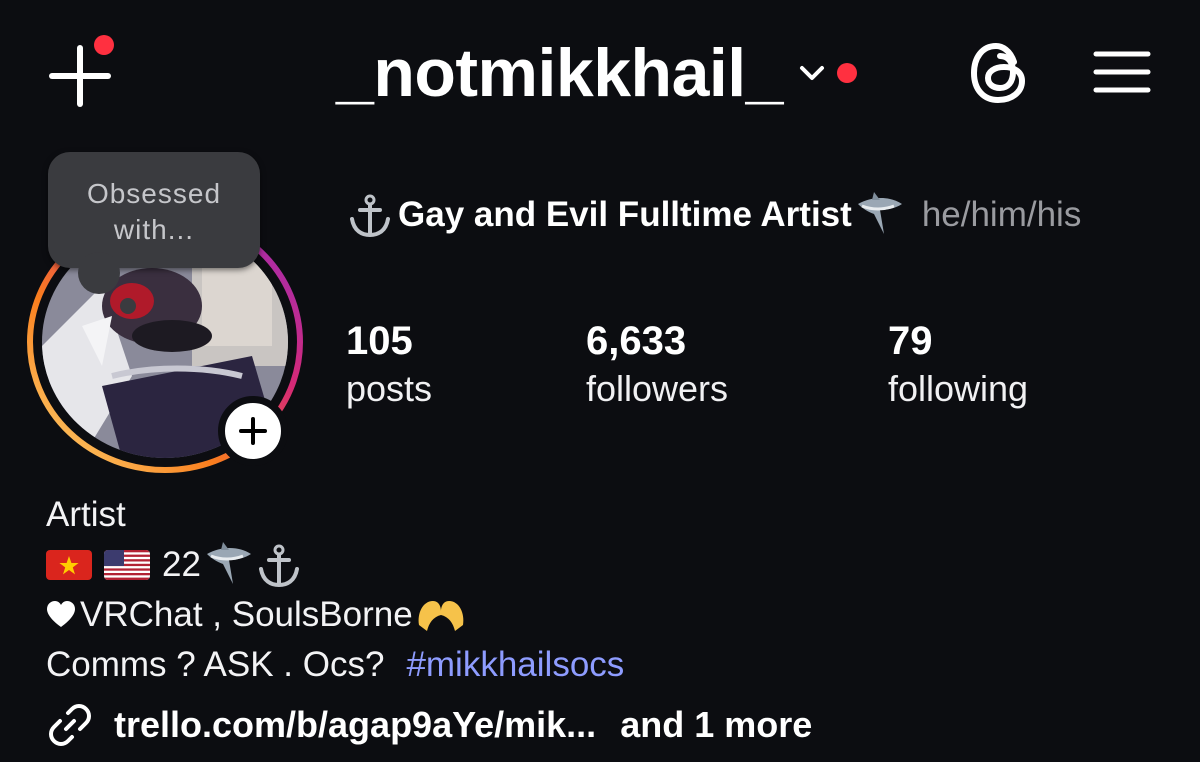  Describe the element at coordinates (215, 664) in the screenshot. I see `comms-text: Comms ? ASK . Ocs?` at that location.